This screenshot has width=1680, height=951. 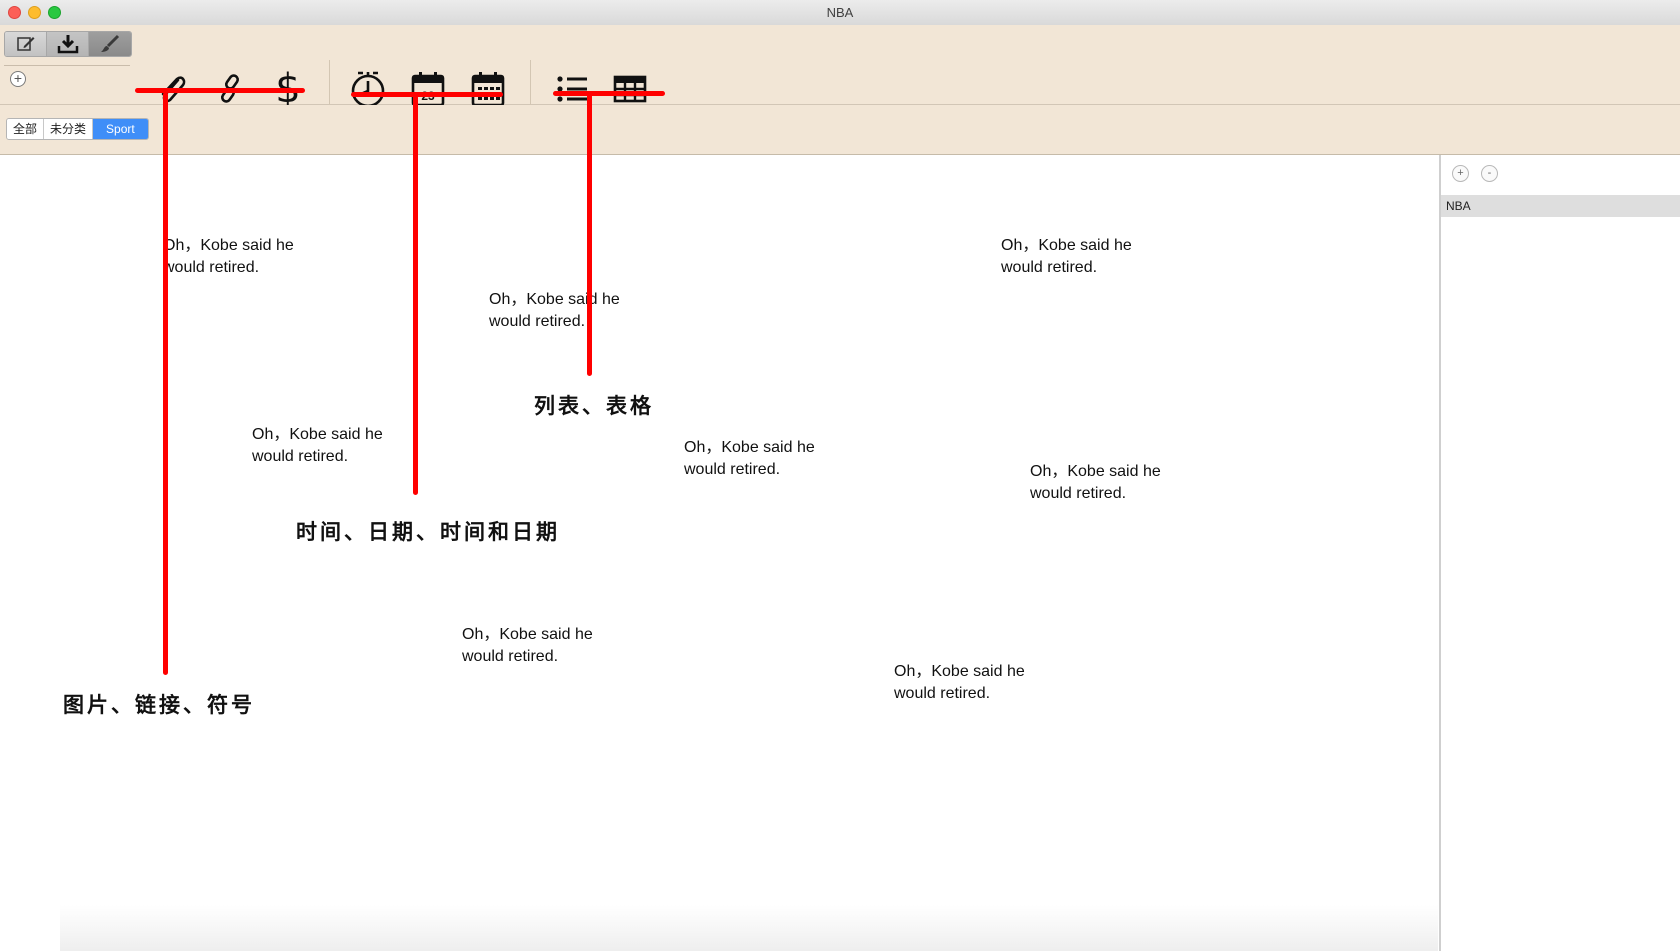 I want to click on window-title: NBA, so click(x=840, y=12).